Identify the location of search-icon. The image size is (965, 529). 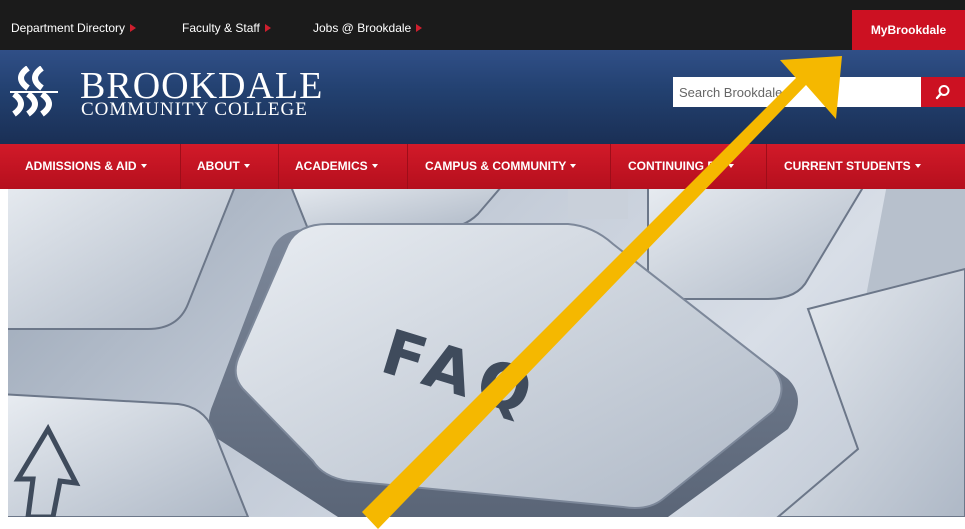
(942, 92).